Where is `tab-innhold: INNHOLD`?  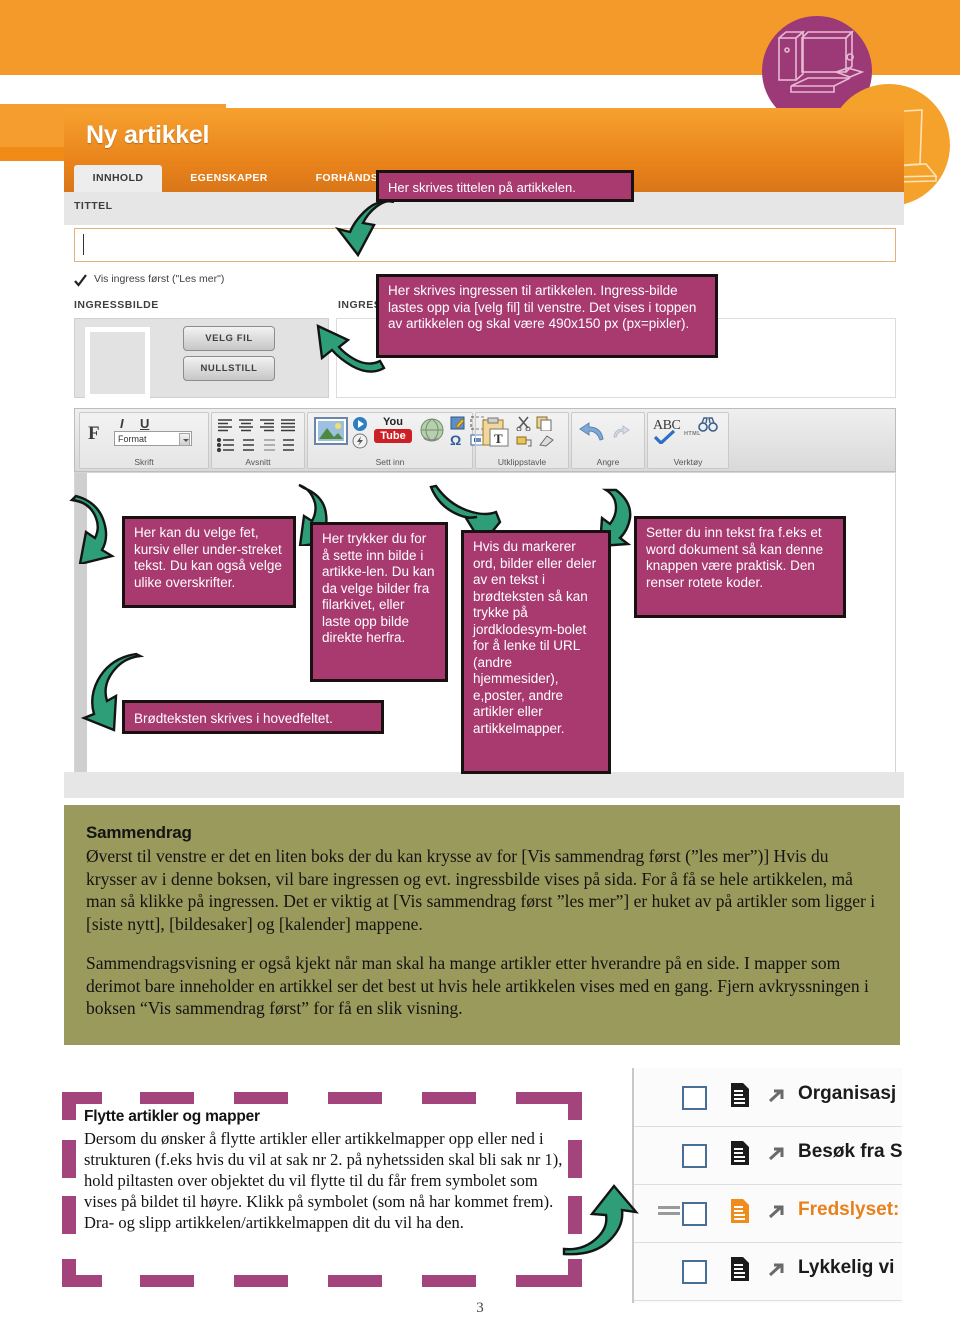
tab-innhold: INNHOLD is located at coordinates (118, 178).